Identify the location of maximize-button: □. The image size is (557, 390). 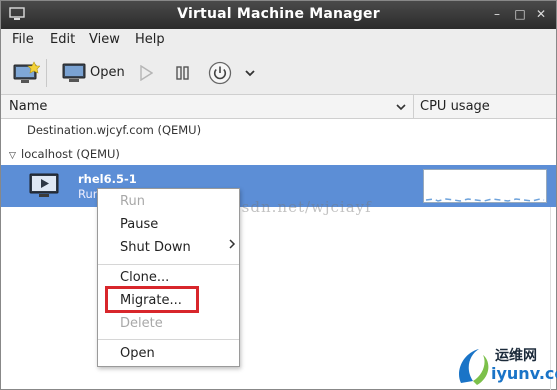
(520, 14).